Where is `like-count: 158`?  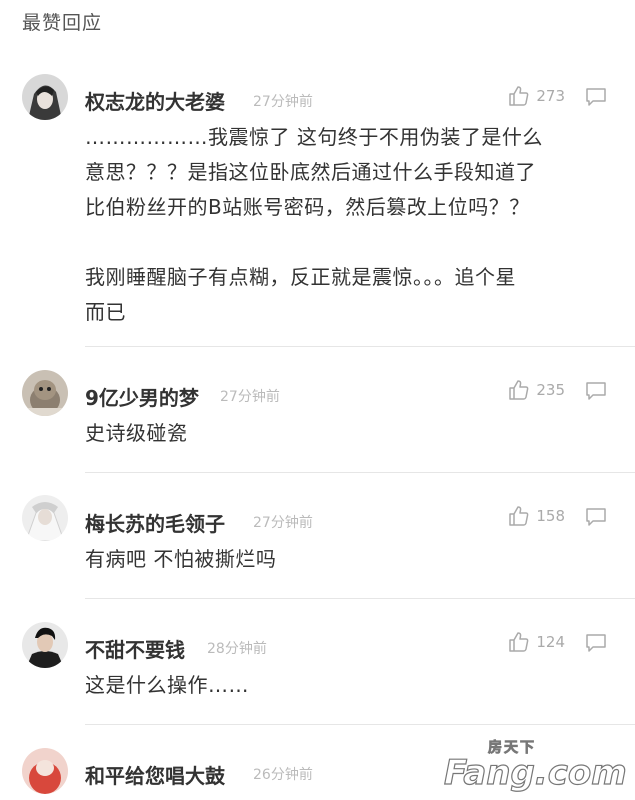 like-count: 158 is located at coordinates (550, 516).